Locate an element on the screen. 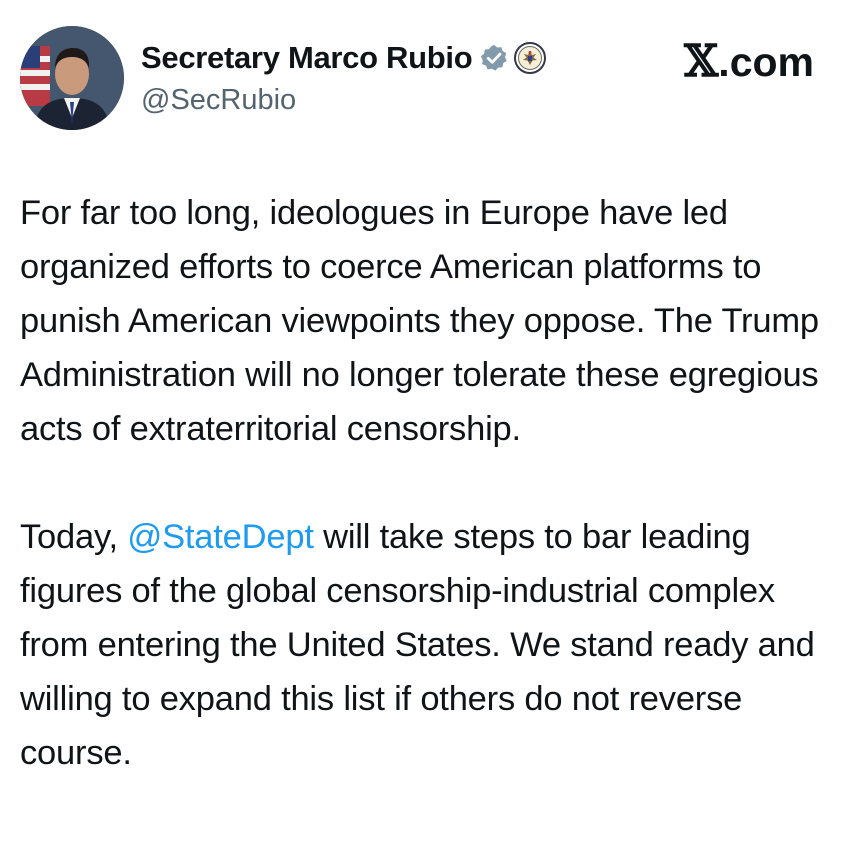 Image resolution: width=850 pixels, height=860 pixels. author-name-row: Secretary Marco Rubio is located at coordinates (344, 58).